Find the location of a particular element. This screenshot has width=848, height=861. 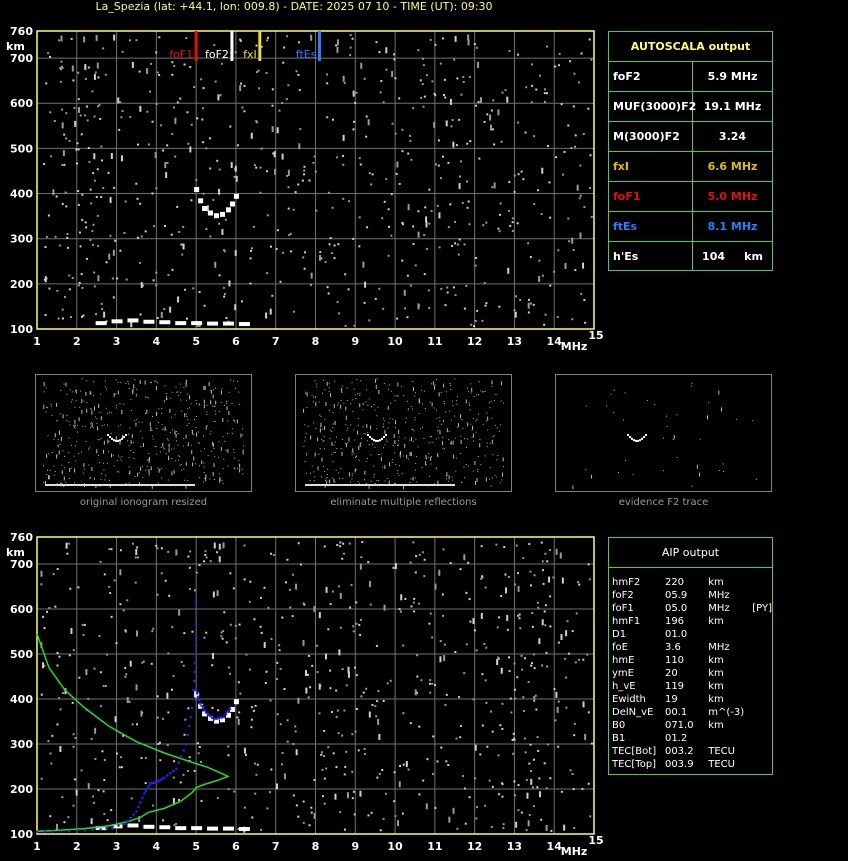

aip-cell: 00.1 is located at coordinates (676, 712).